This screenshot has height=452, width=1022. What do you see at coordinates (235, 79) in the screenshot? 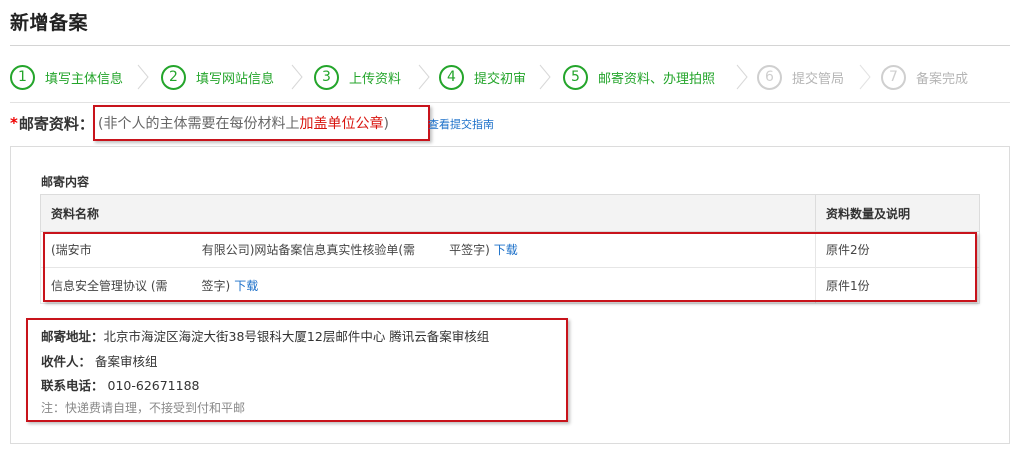
I see `step-label: 填写网站信息` at bounding box center [235, 79].